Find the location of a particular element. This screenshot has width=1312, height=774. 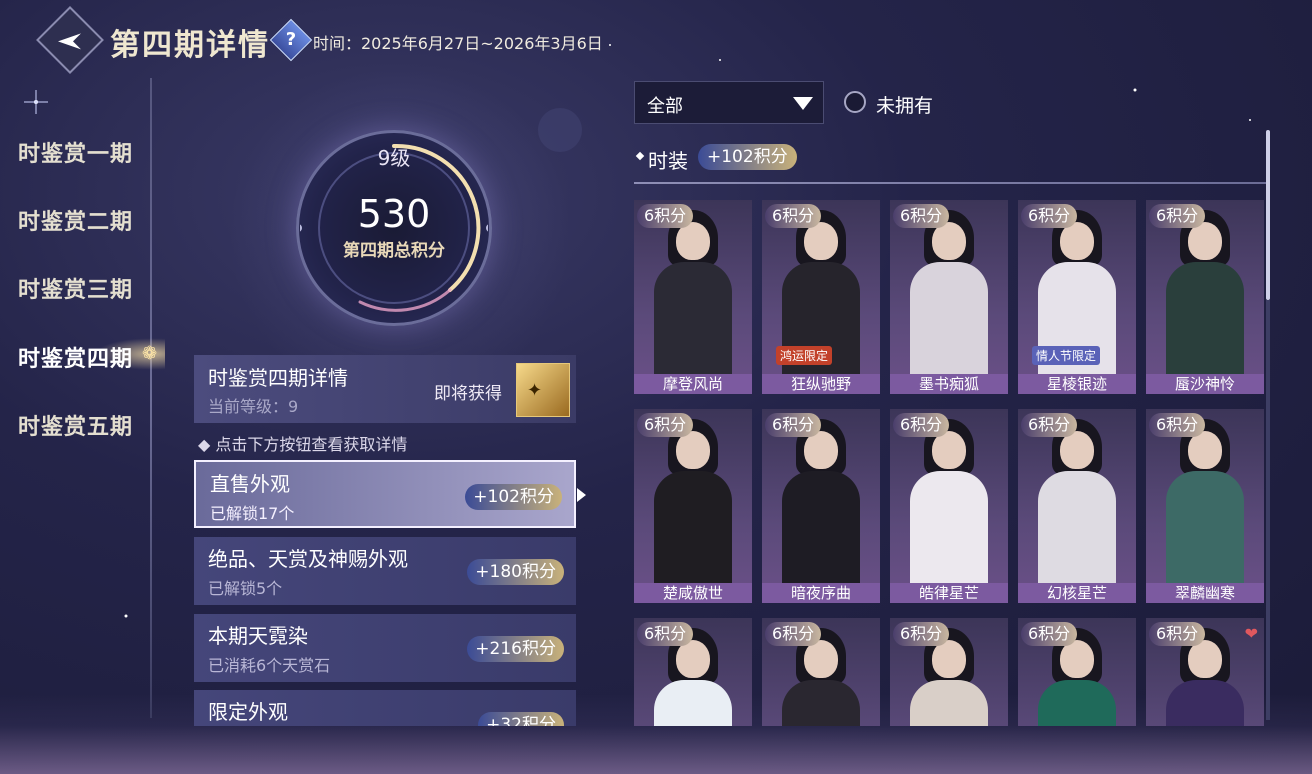

category-points-badge: +180积分 is located at coordinates (515, 572).